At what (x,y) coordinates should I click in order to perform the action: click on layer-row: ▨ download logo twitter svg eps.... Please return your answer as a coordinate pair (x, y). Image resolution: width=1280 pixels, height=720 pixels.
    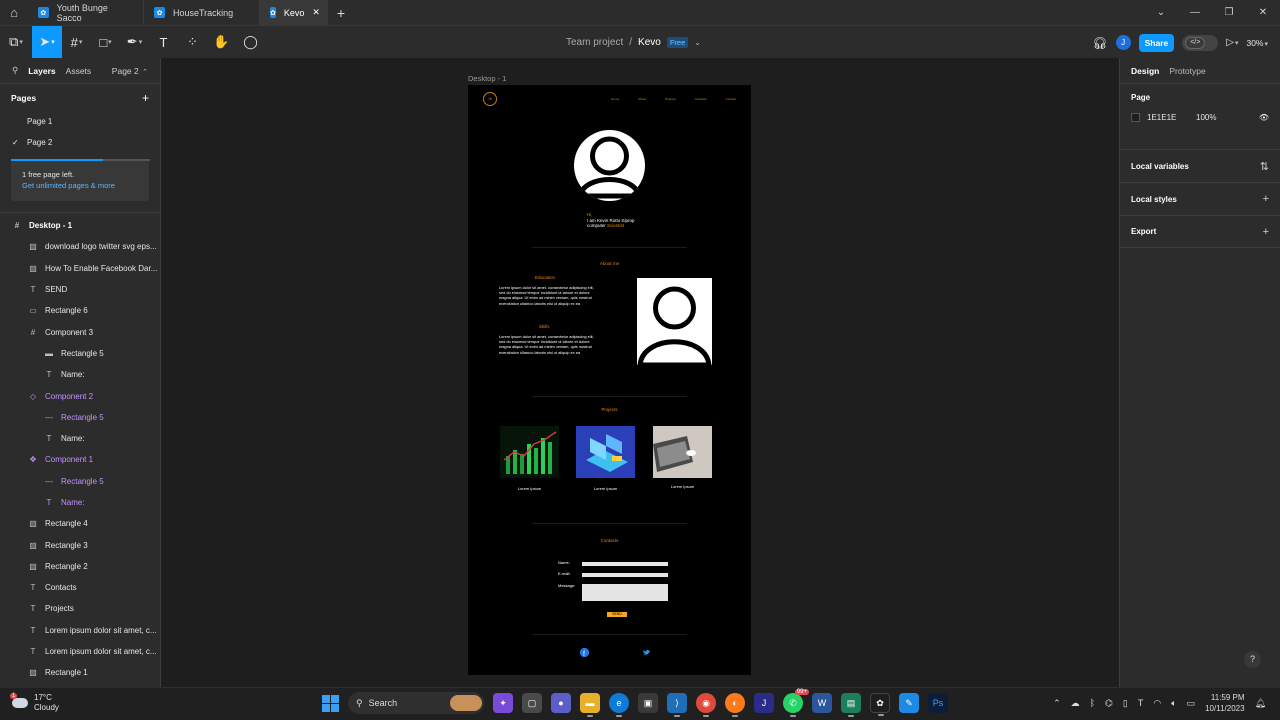
    Looking at the image, I should click on (80, 246).